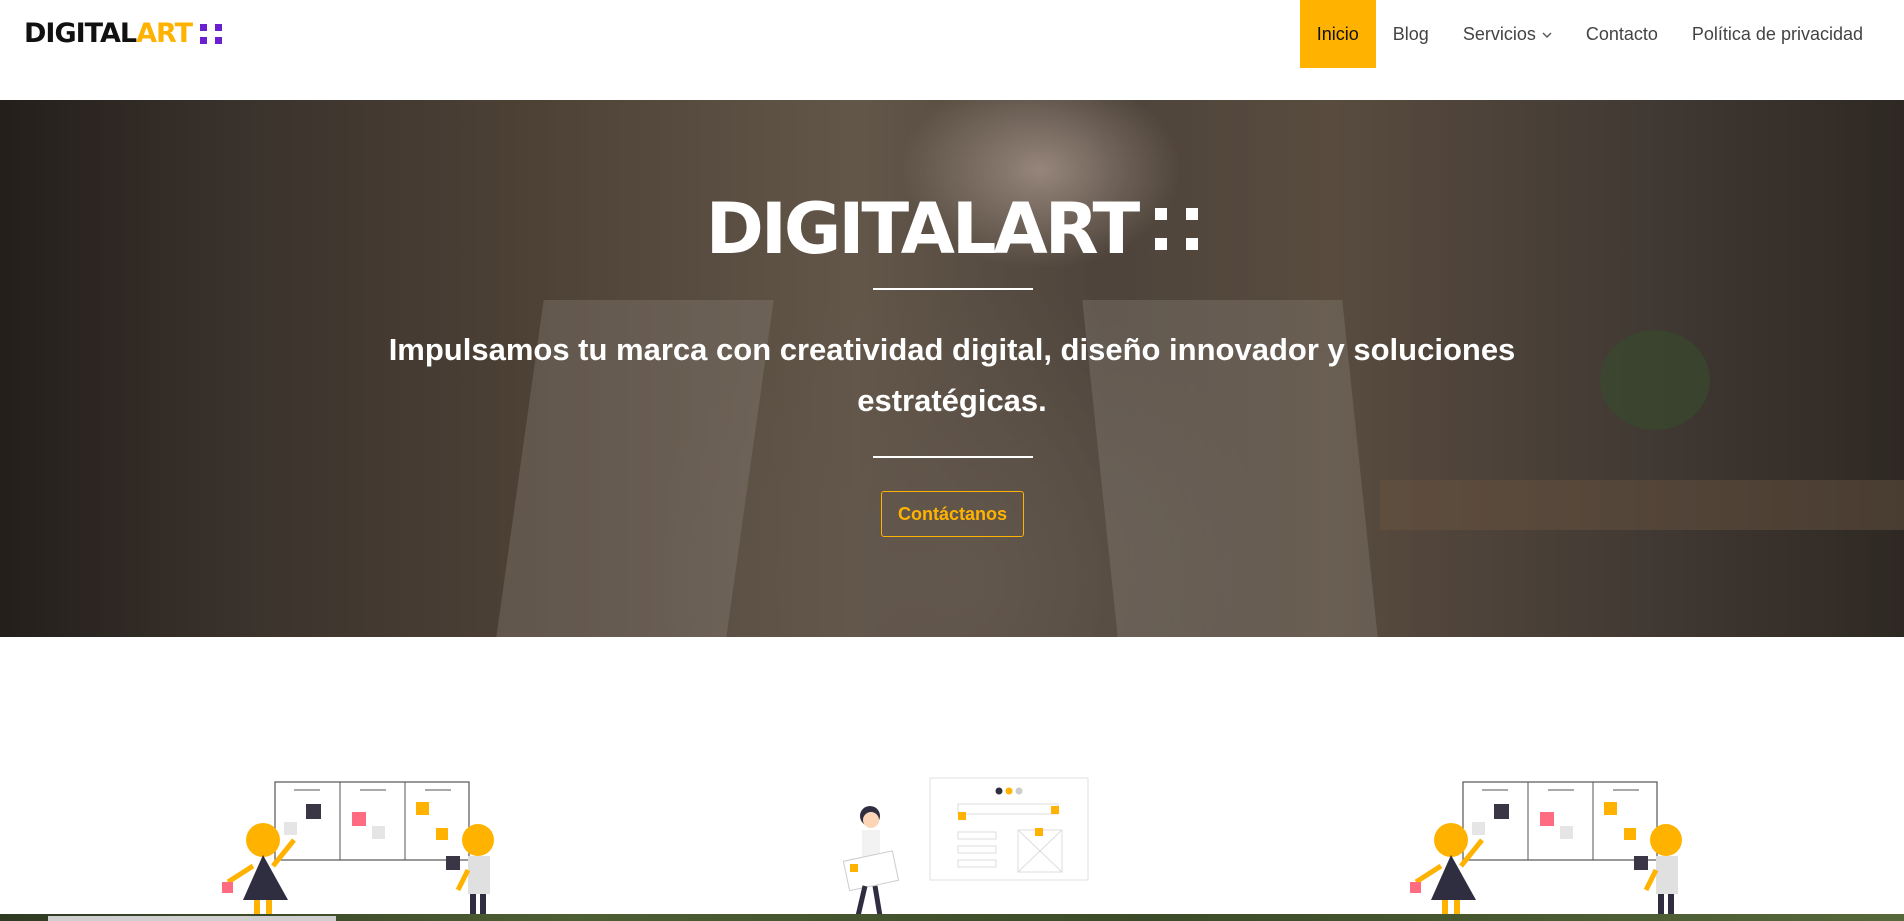  I want to click on nav-item-contacto: Contacto, so click(1622, 34).